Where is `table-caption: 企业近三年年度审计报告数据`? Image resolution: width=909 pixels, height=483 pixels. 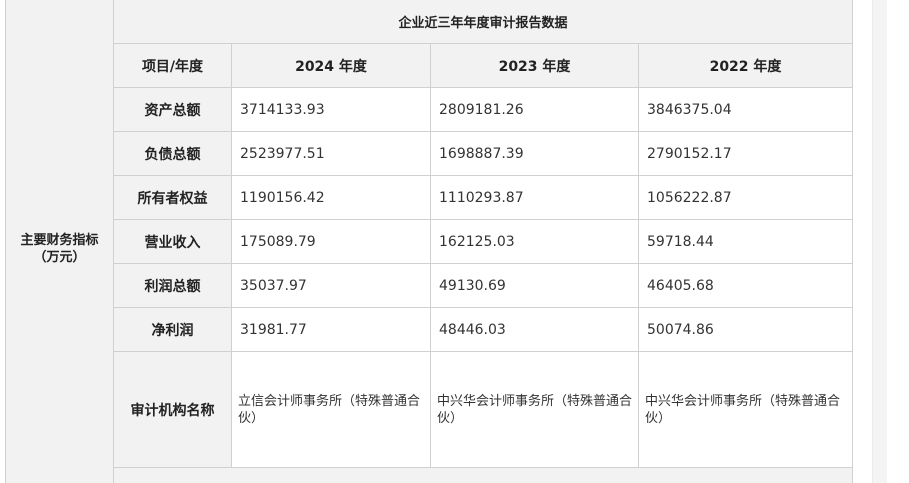 table-caption: 企业近三年年度审计报告数据 is located at coordinates (483, 22).